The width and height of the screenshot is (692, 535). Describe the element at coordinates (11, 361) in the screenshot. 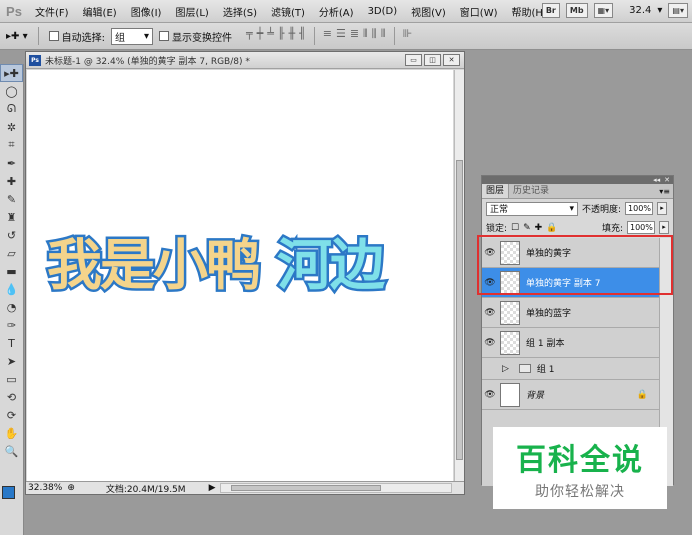

I see `path-select-icon: ➤` at that location.